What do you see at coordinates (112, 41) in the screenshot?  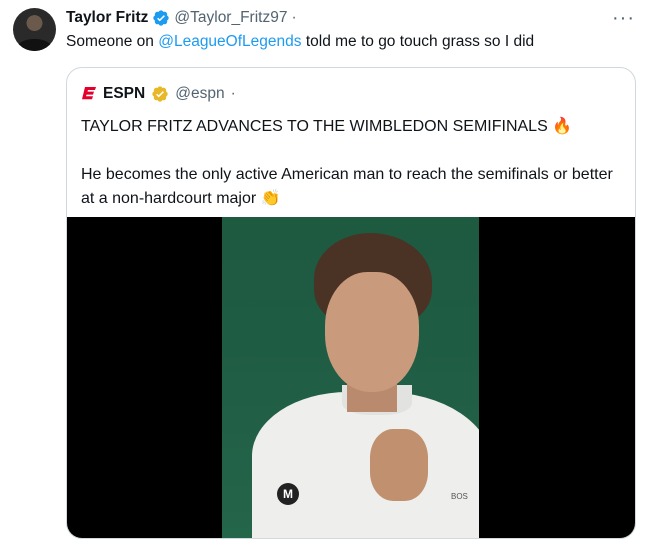 I see `tweet-text-before: Someone on` at bounding box center [112, 41].